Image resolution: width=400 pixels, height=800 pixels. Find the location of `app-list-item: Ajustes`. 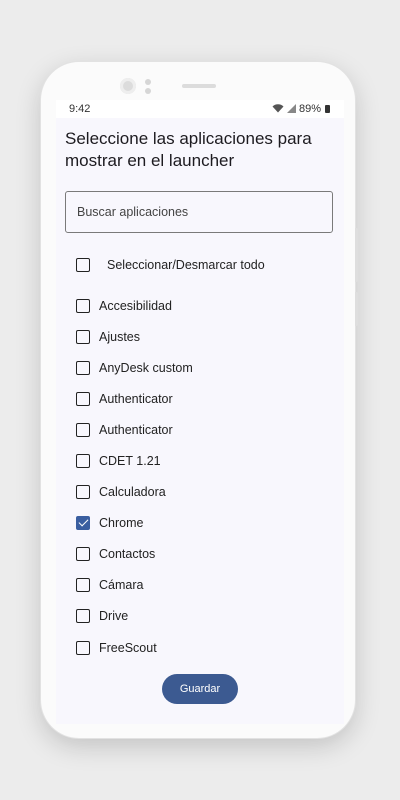

app-list-item: Ajustes is located at coordinates (196, 336).